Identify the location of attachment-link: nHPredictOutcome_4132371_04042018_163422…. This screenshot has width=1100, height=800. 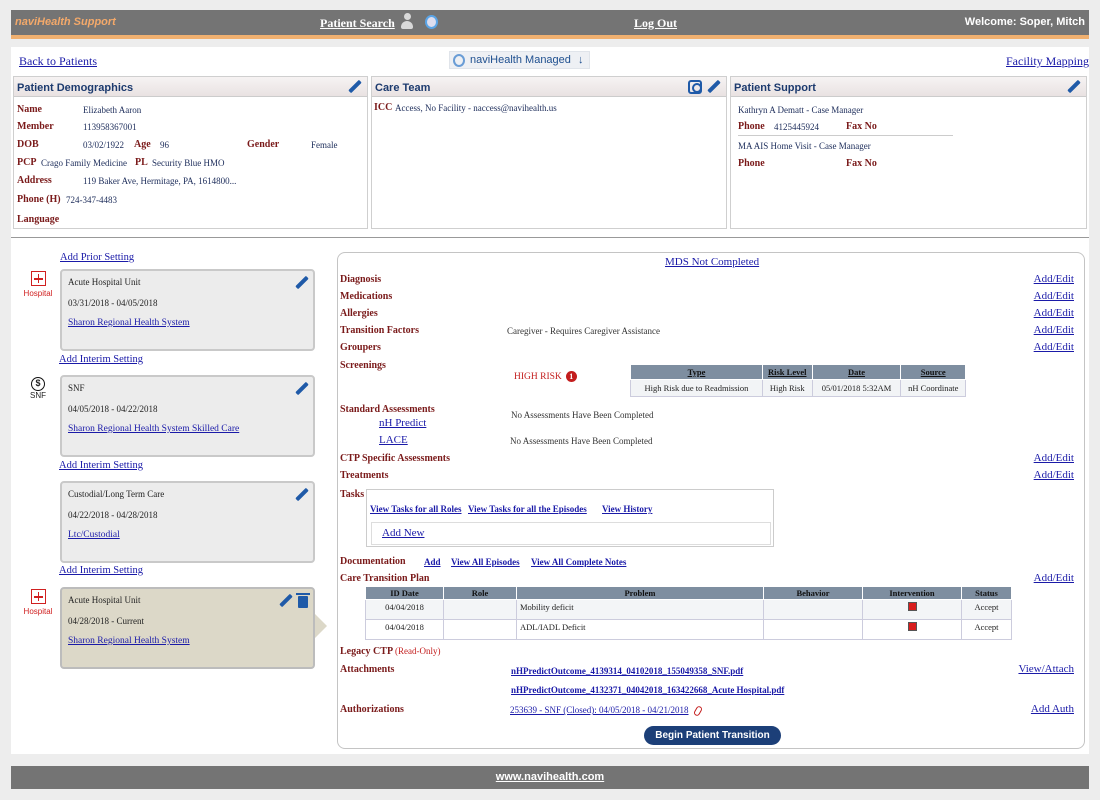
(647, 690).